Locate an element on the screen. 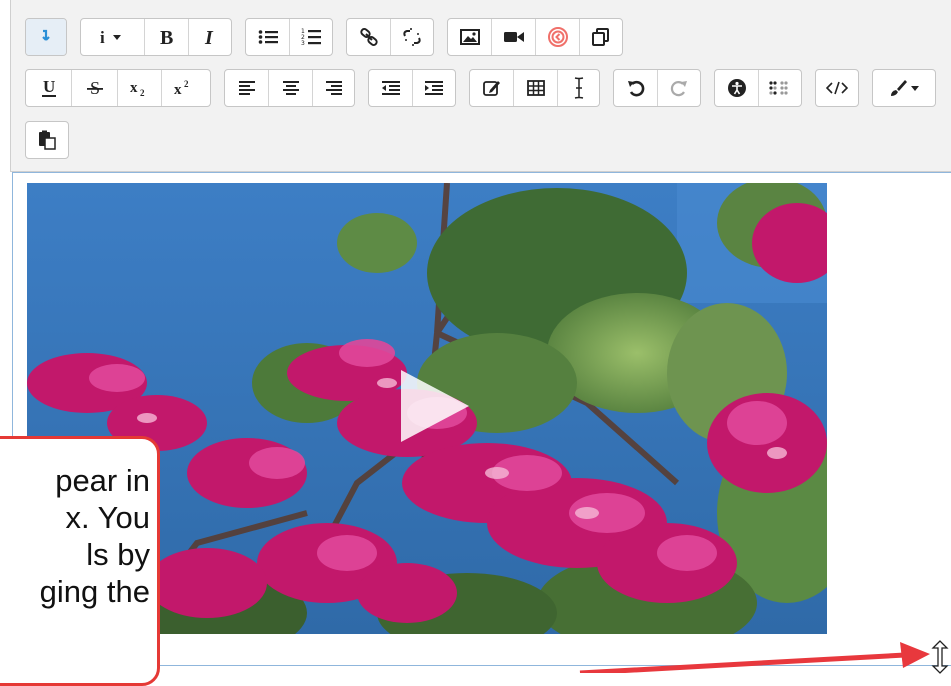  outdent-icon is located at coordinates (390, 88).